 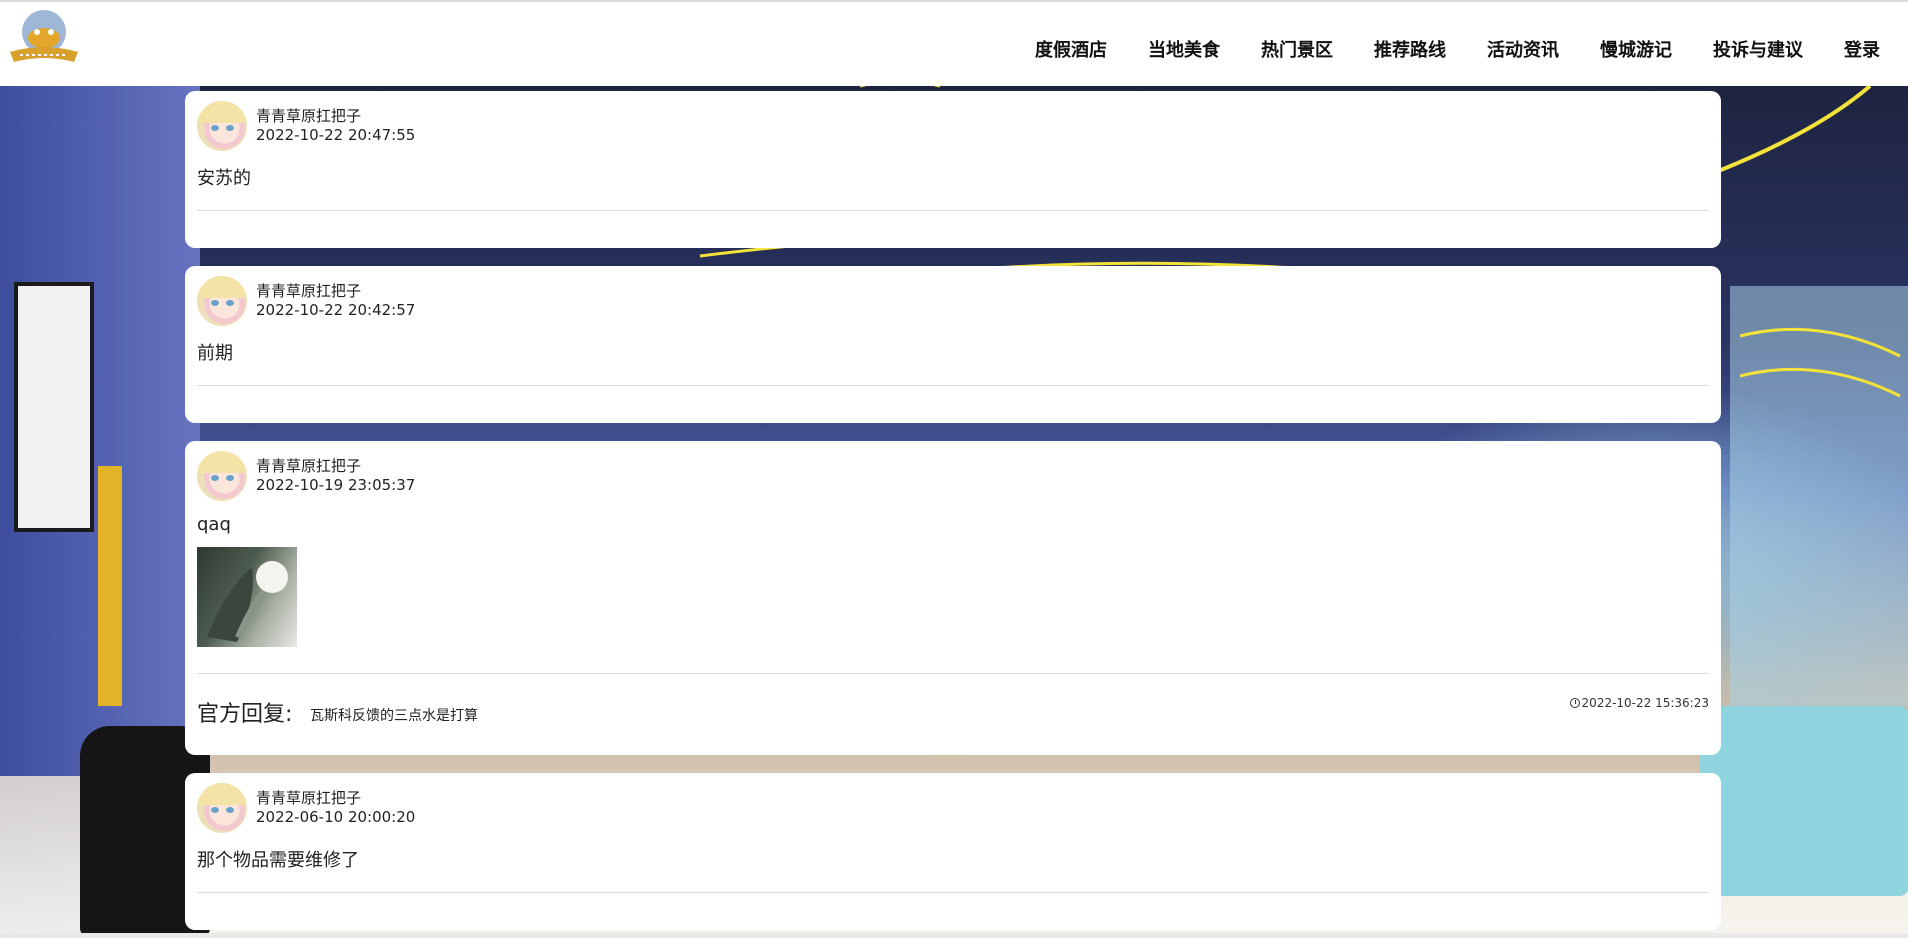 I want to click on feedback-card: 青青草原扛把子 2022-10-22 20:42:57 前期, so click(x=953, y=344).